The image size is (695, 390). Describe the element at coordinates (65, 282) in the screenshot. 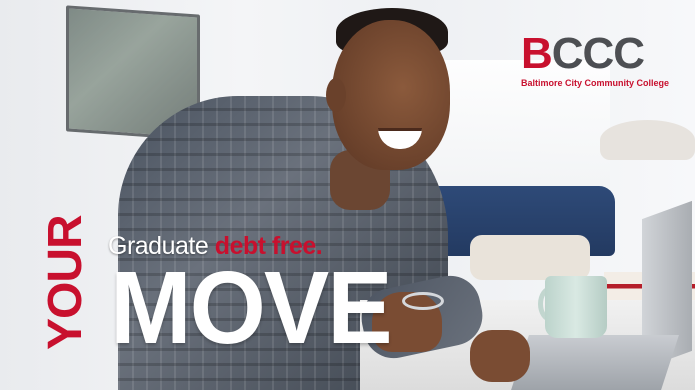

I see `slogan-your: YOUR` at that location.